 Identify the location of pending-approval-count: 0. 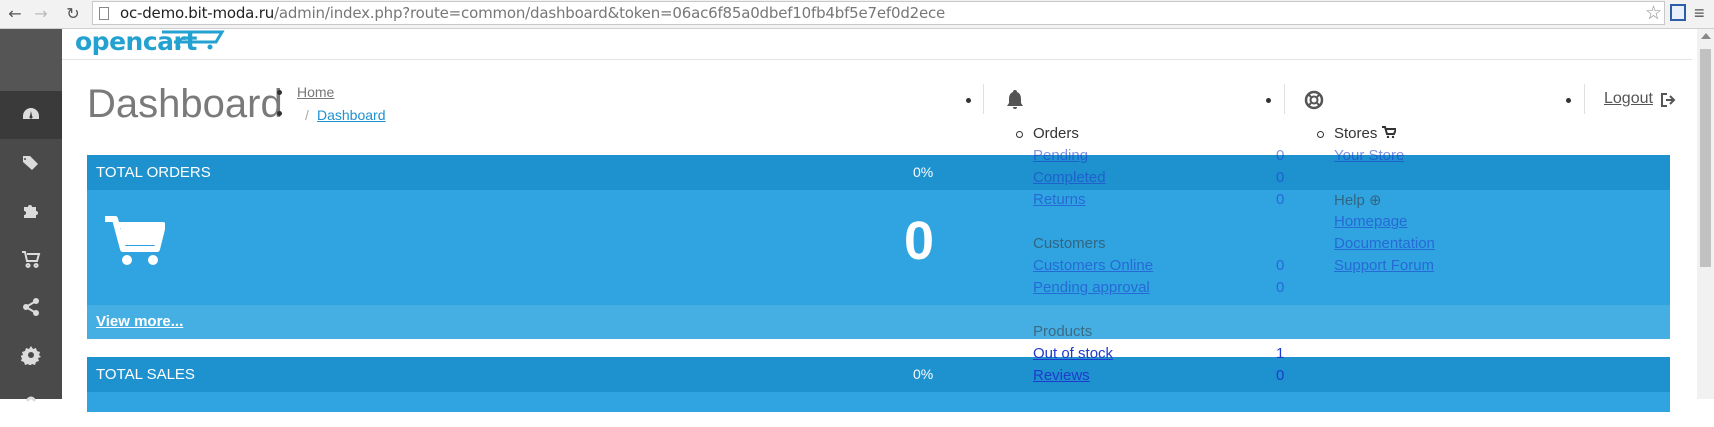
(1280, 287).